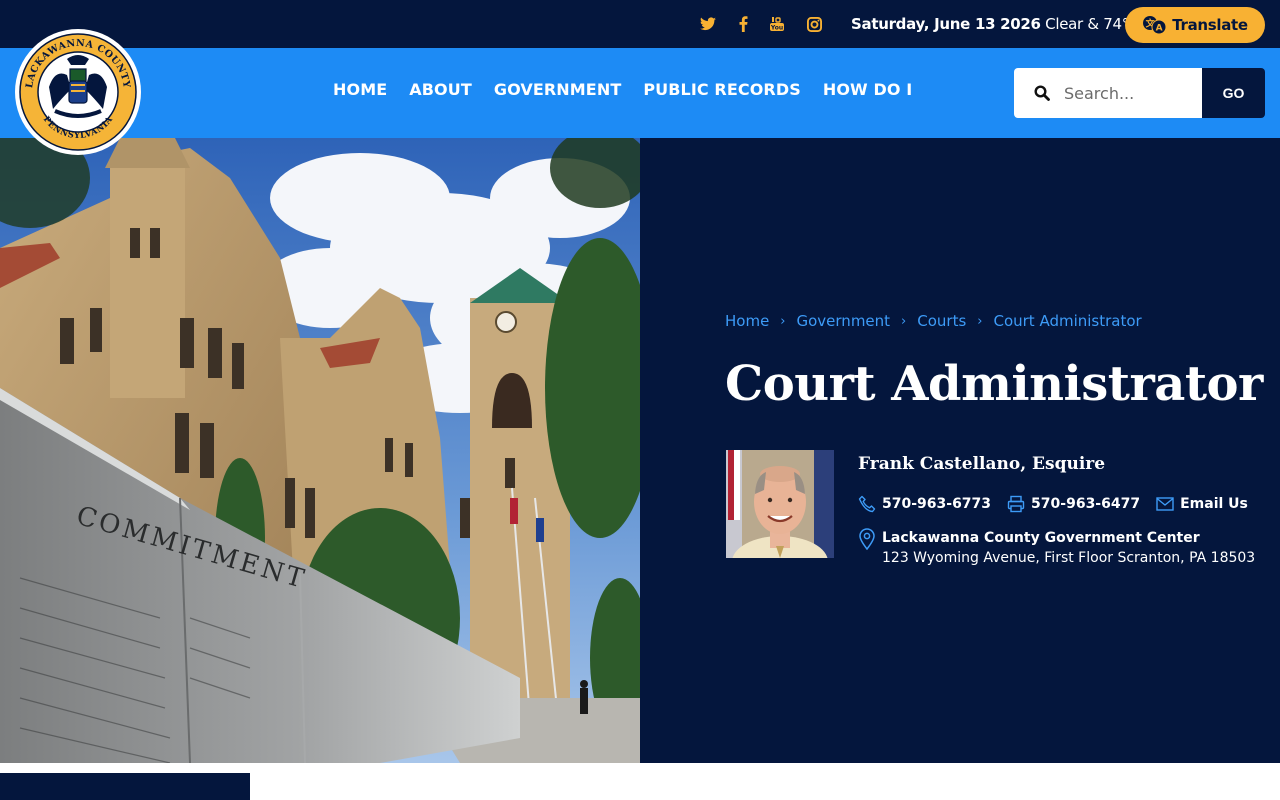 The image size is (1280, 800). What do you see at coordinates (1214, 504) in the screenshot?
I see `email-label: Email Us` at bounding box center [1214, 504].